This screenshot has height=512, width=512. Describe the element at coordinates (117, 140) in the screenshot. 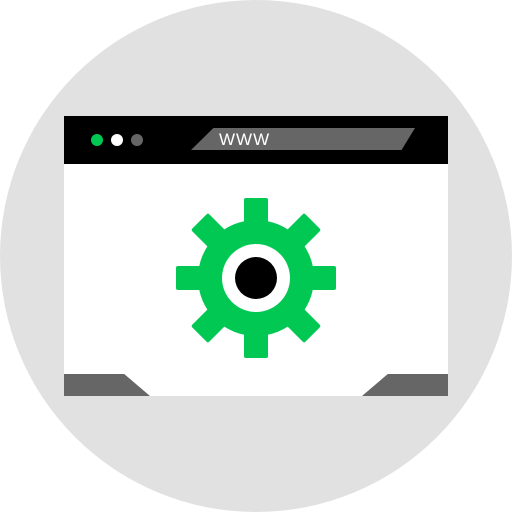

I see `window-dot-white` at that location.